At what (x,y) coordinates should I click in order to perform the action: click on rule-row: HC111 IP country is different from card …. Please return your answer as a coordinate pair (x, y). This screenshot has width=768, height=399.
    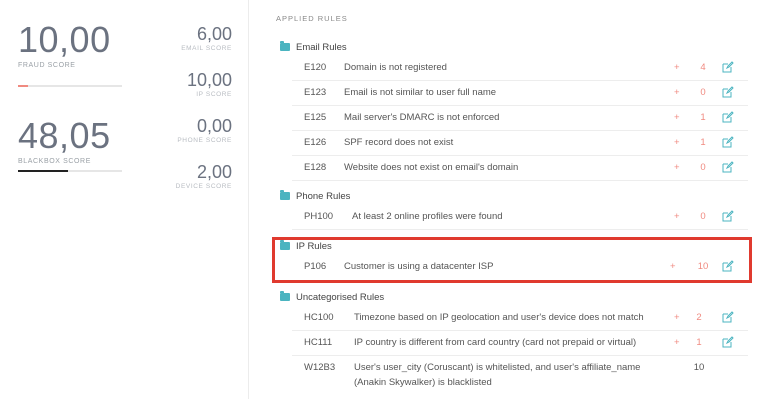
    Looking at the image, I should click on (520, 343).